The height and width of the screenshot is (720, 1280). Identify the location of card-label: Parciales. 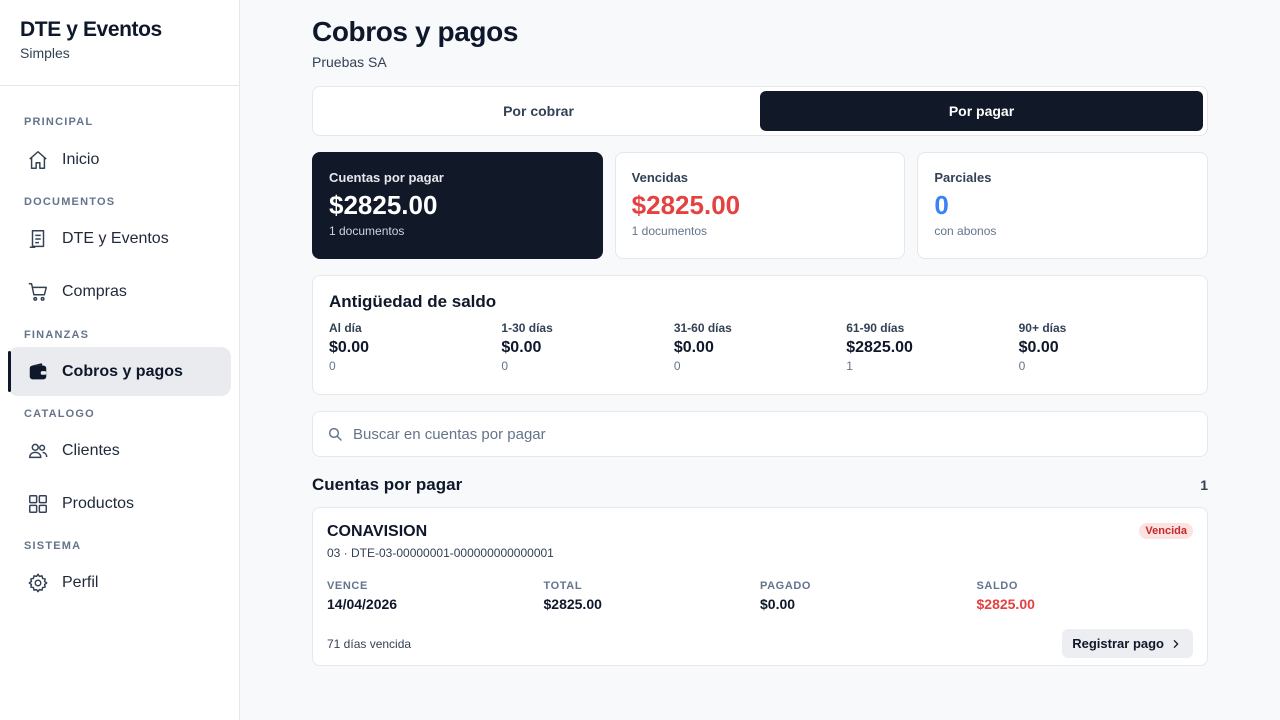
(963, 177).